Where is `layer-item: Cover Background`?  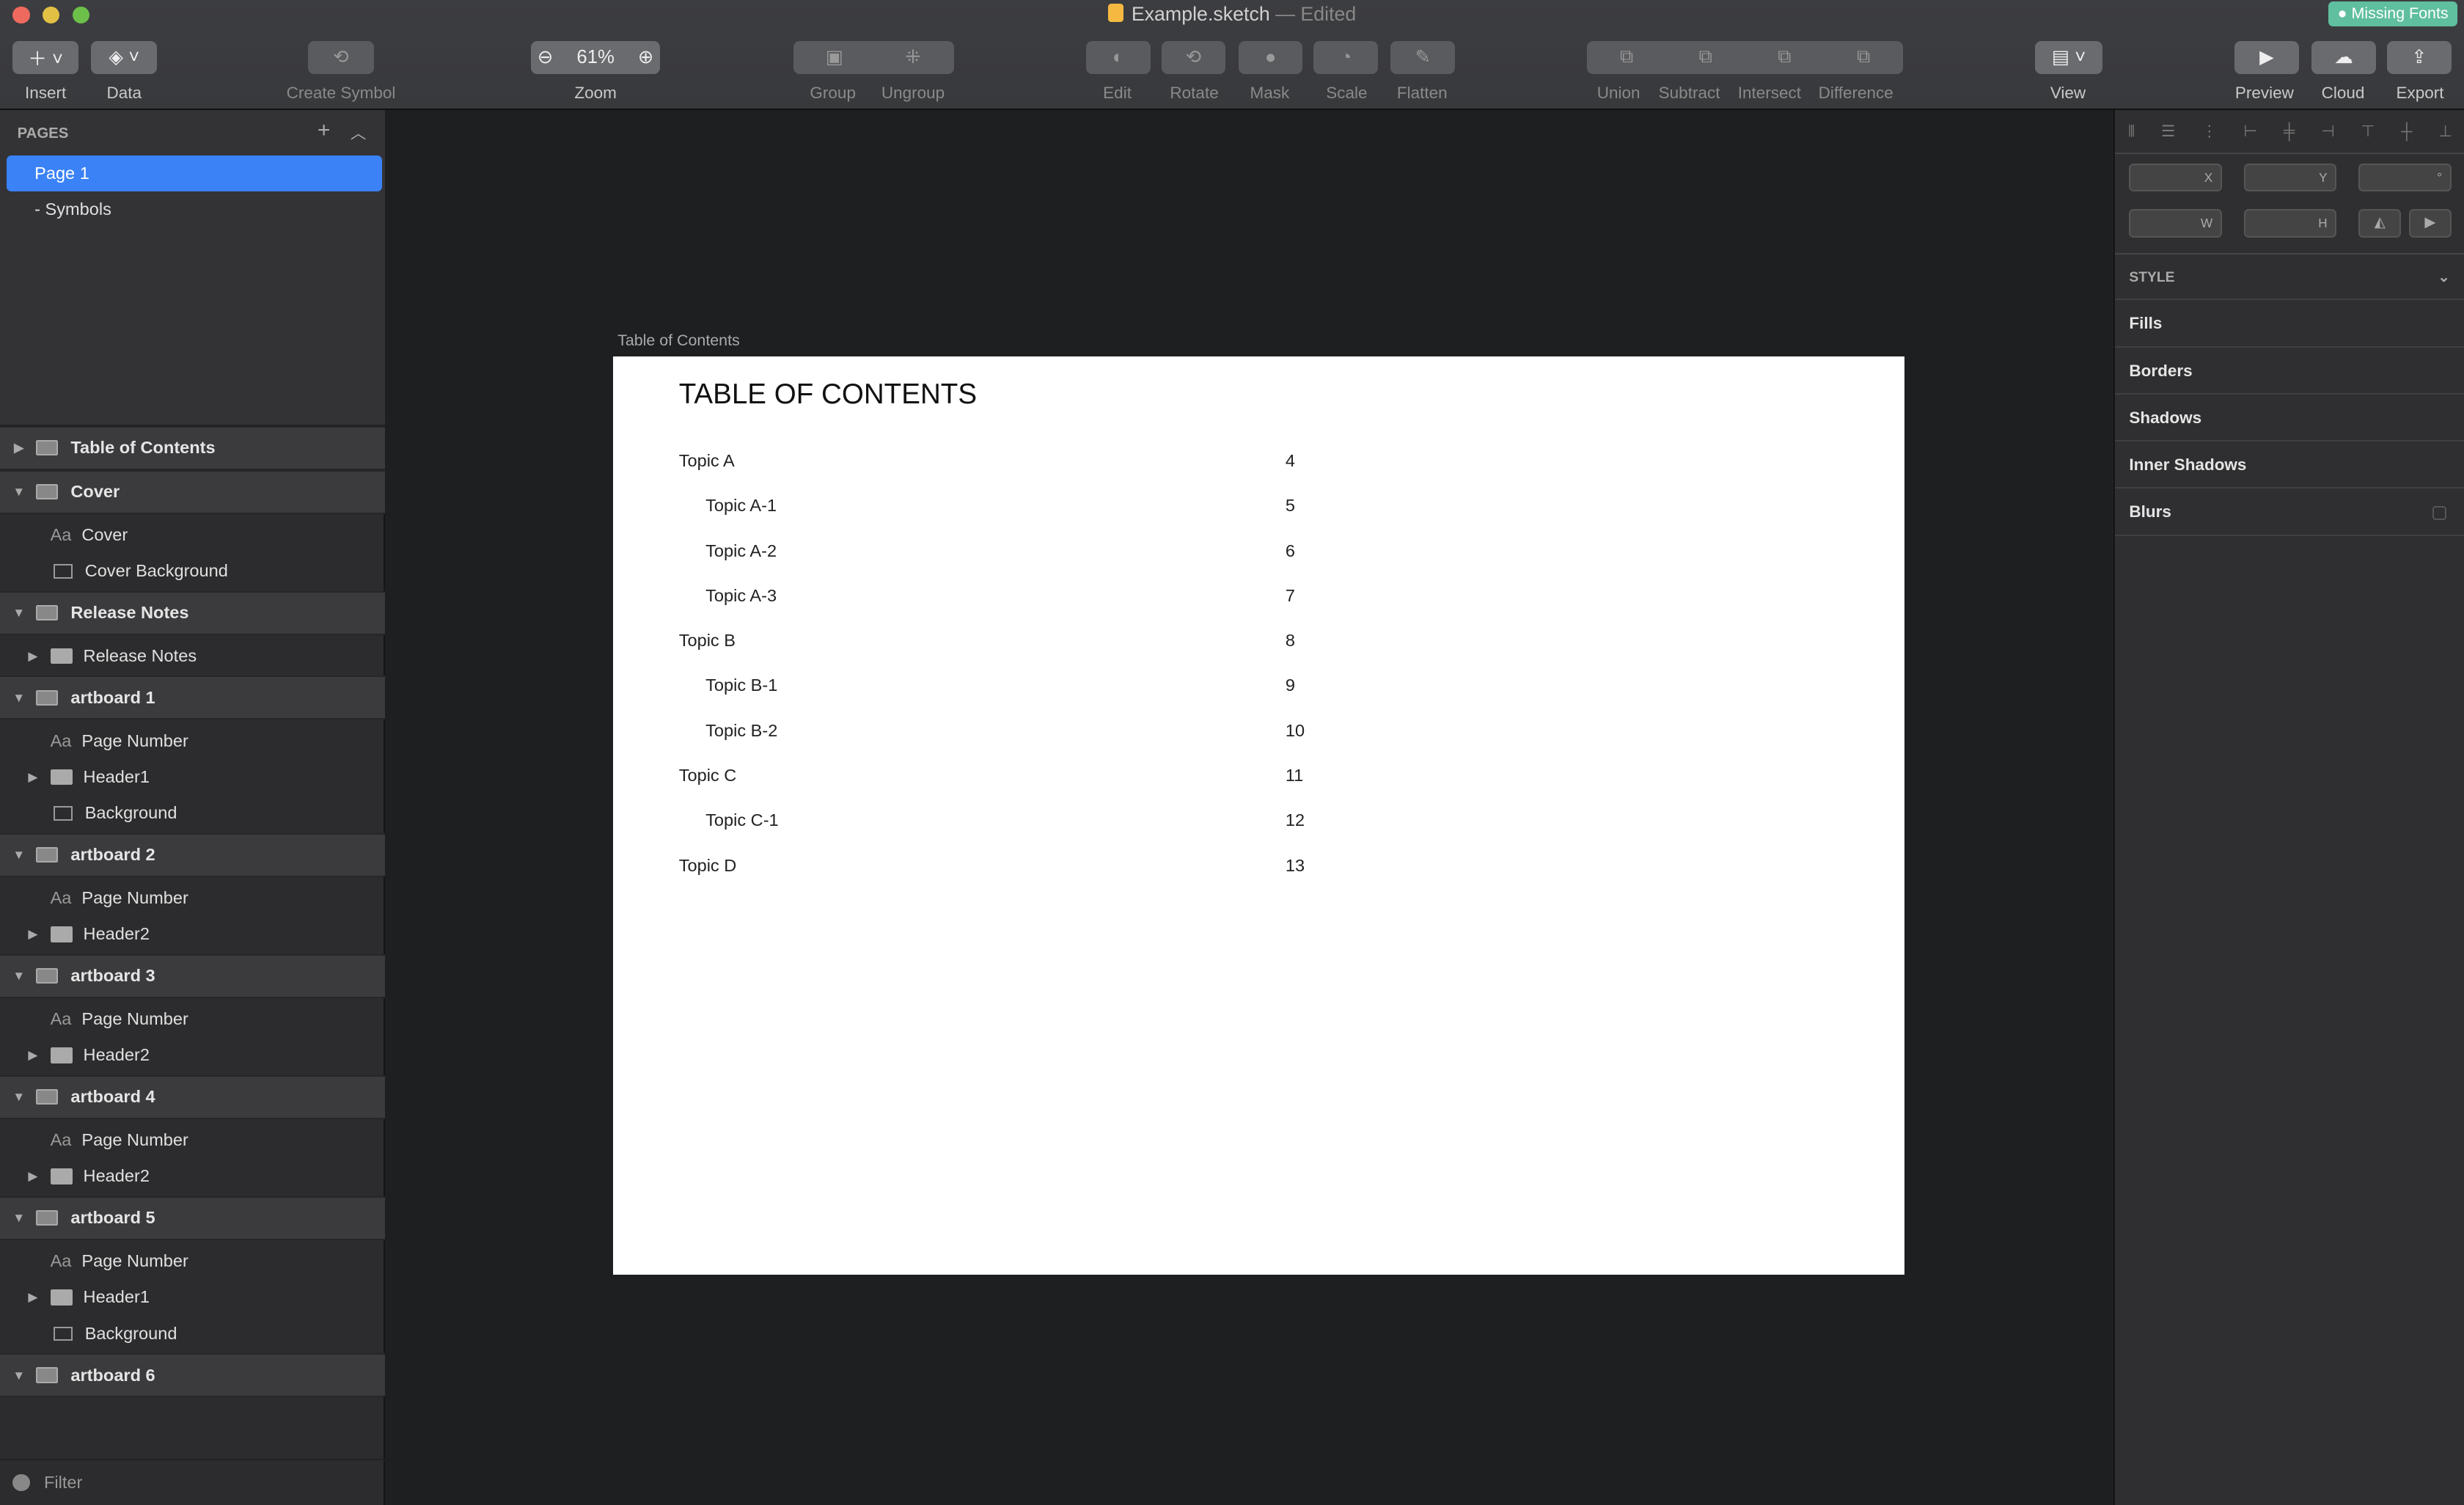 layer-item: Cover Background is located at coordinates (192, 571).